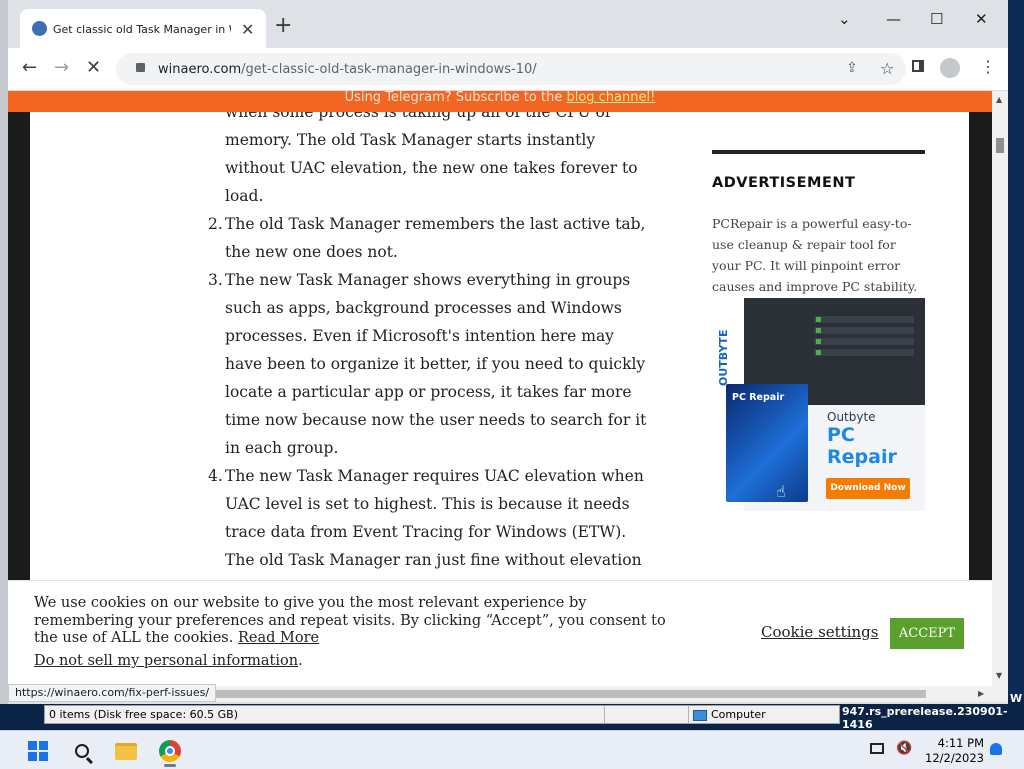  What do you see at coordinates (29, 67) in the screenshot?
I see `back-icon: ←` at bounding box center [29, 67].